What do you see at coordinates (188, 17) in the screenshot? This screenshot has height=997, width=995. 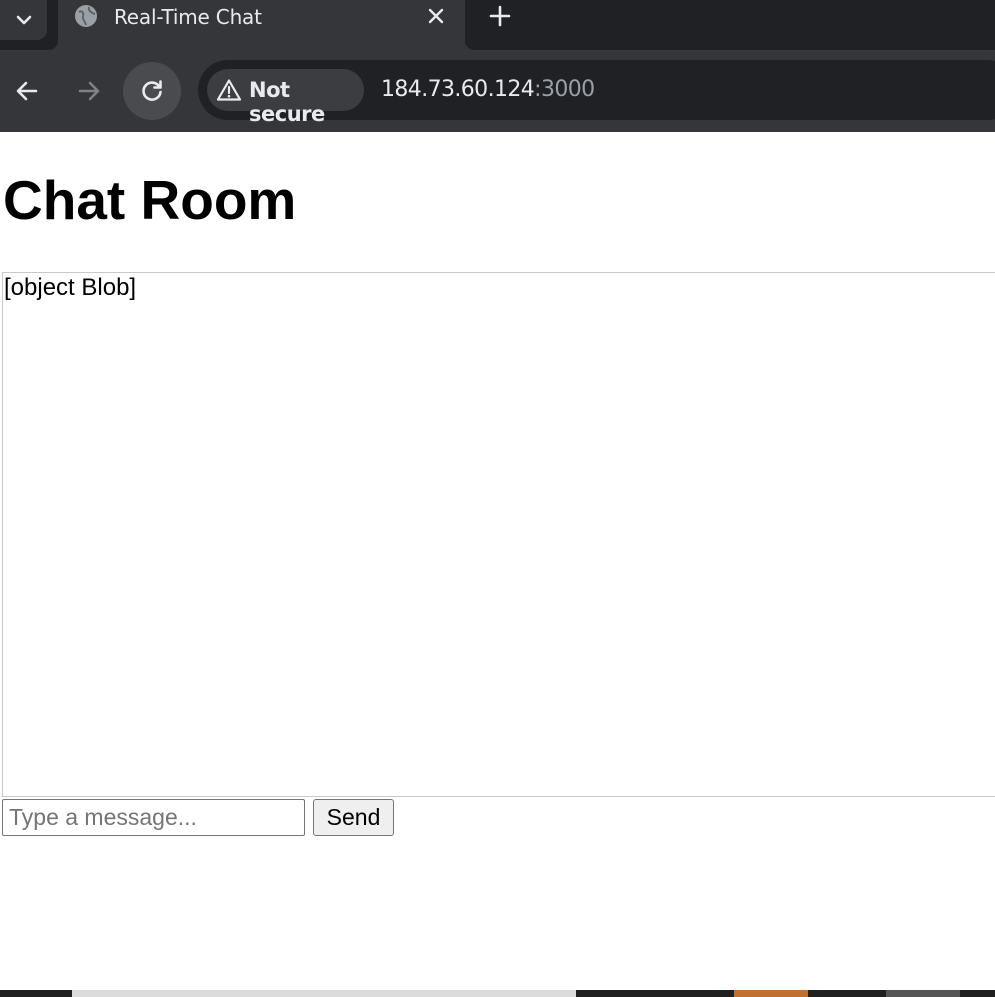 I see `tab-title: Real-Time Chat` at bounding box center [188, 17].